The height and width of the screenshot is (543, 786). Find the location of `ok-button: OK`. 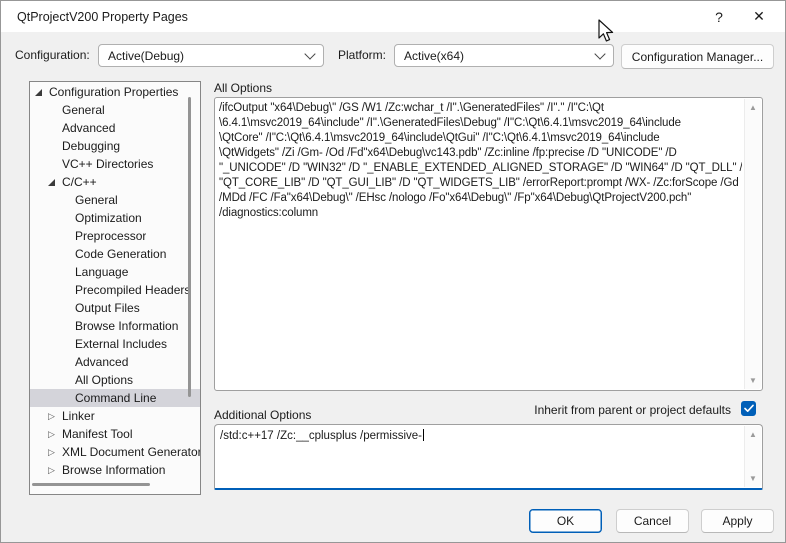

ok-button: OK is located at coordinates (565, 521).